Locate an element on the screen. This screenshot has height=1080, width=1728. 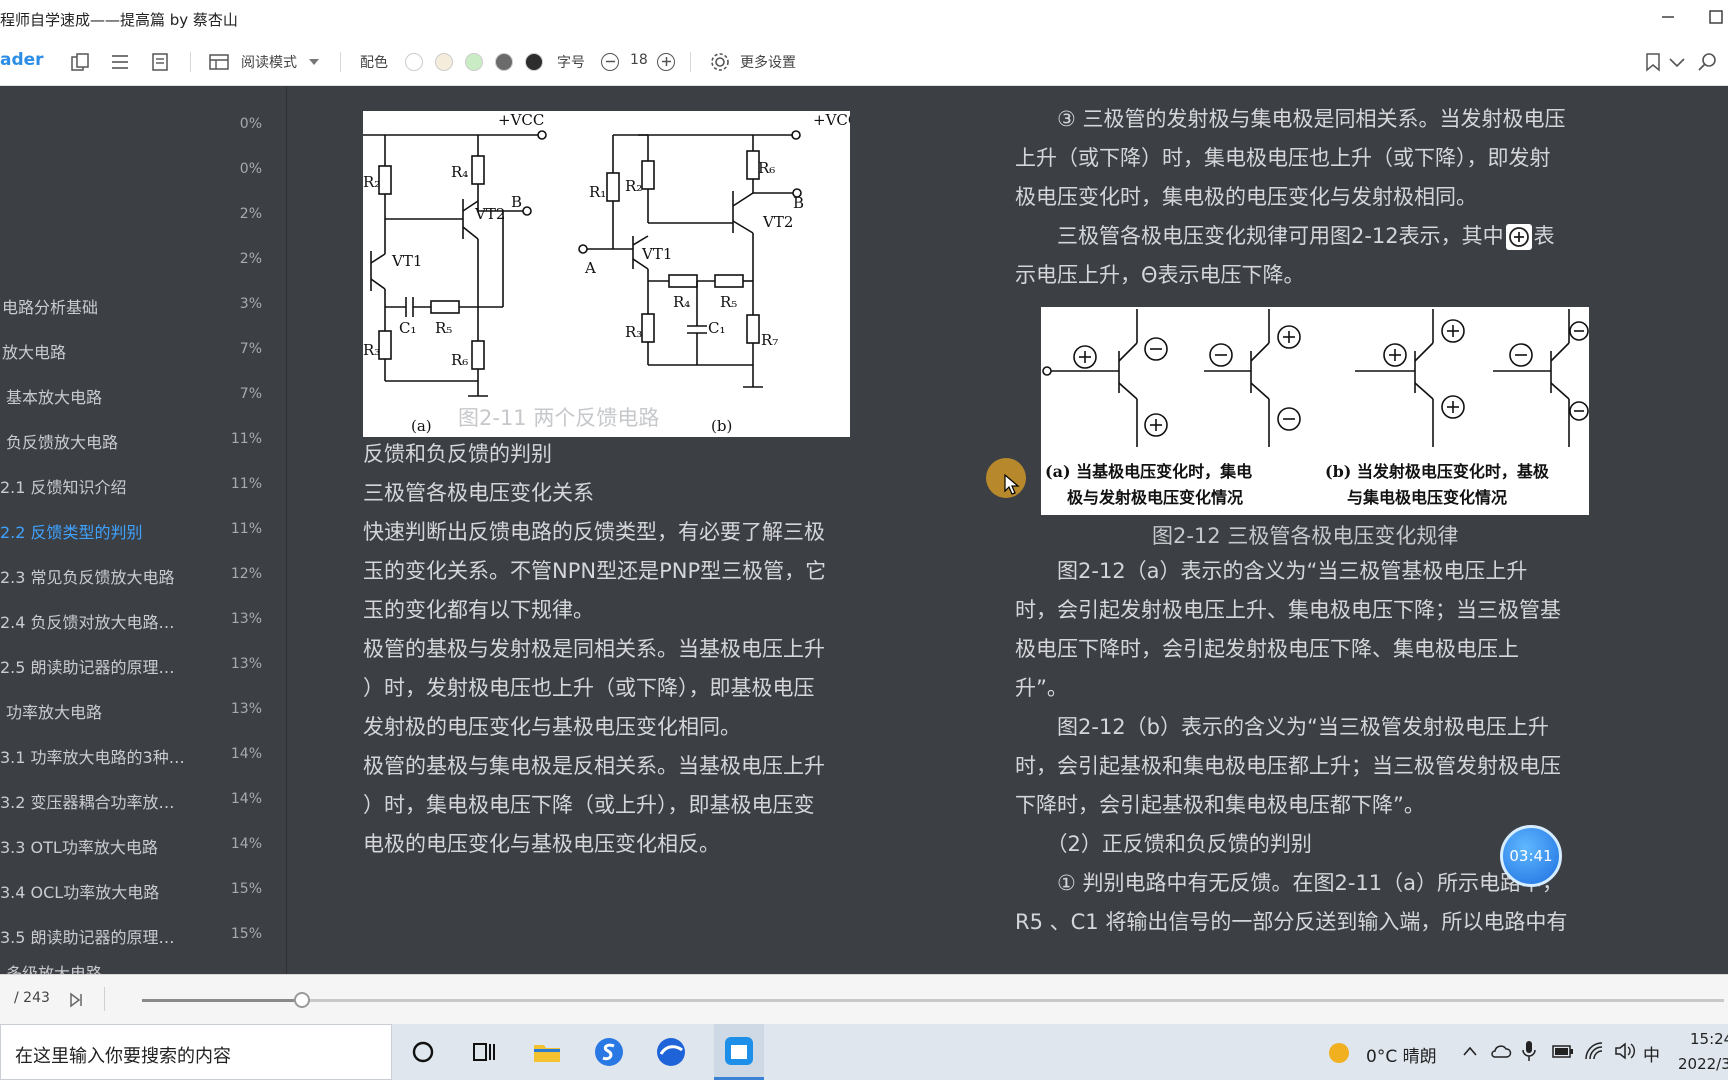
reader-taskbar-item is located at coordinates (739, 1052).